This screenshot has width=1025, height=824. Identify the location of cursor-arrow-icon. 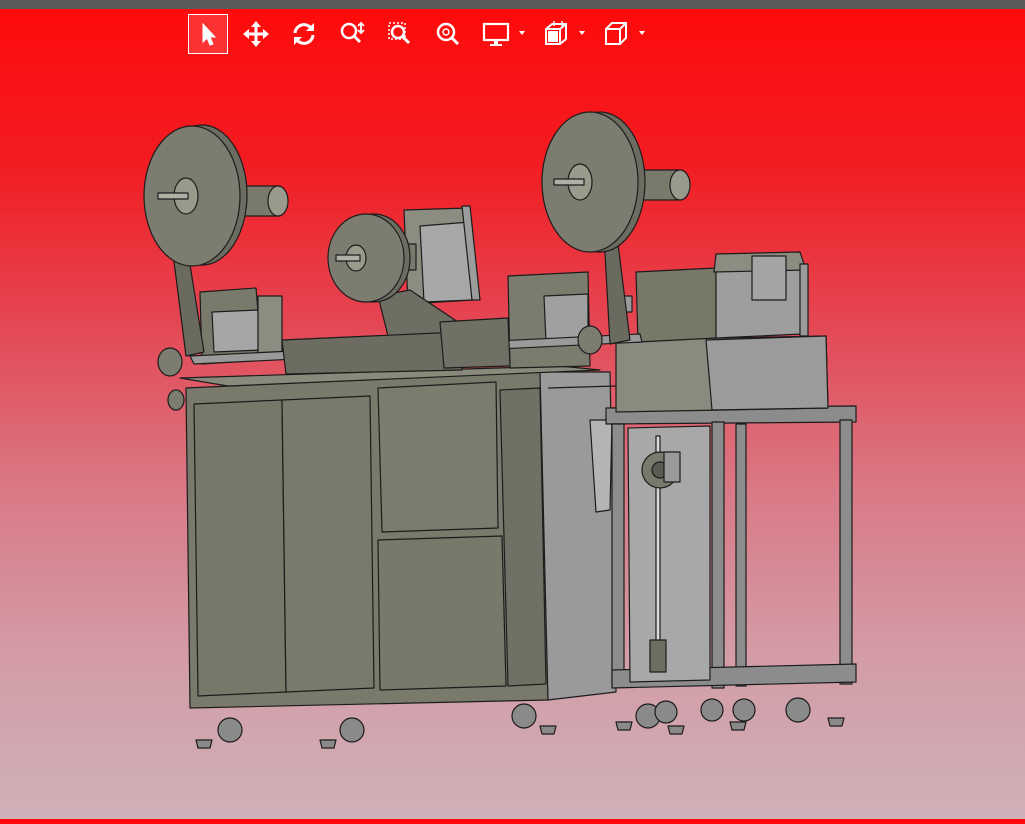
(209, 34).